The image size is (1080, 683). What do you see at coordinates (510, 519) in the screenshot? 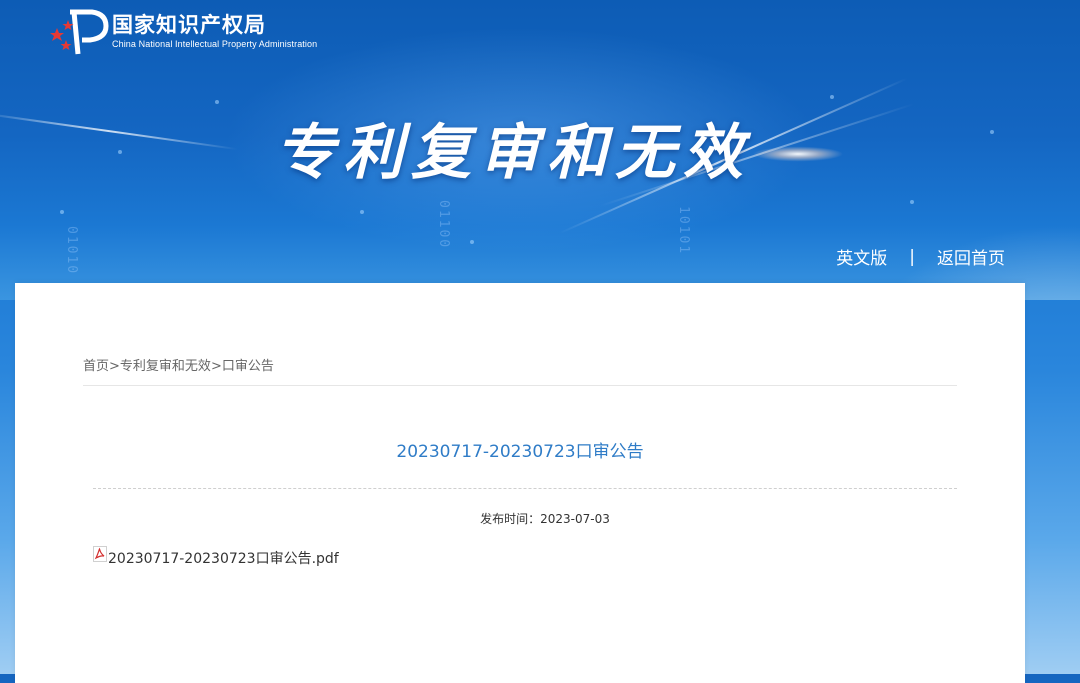
I see `publish-date-label: 发布时间：` at bounding box center [510, 519].